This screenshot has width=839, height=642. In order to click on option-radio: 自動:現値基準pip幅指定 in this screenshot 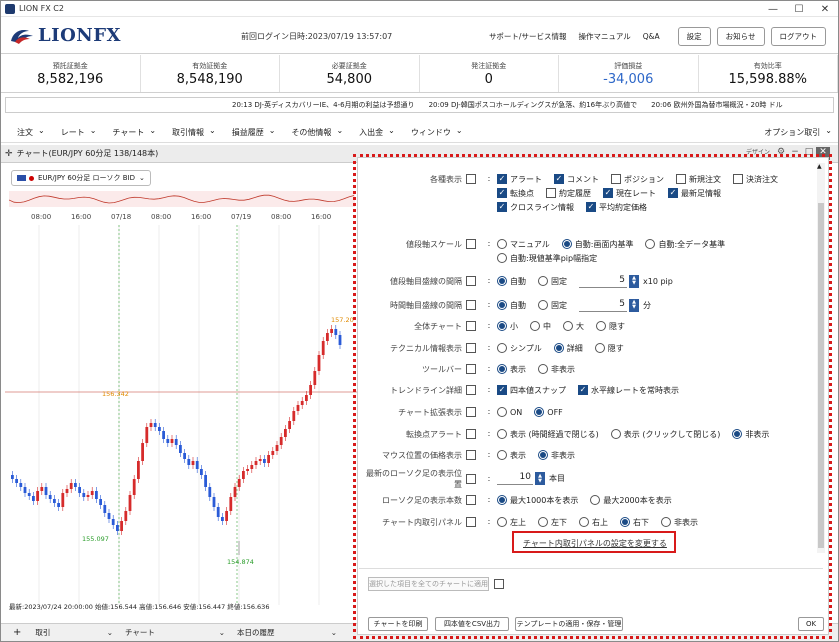, I will do `click(547, 258)`.